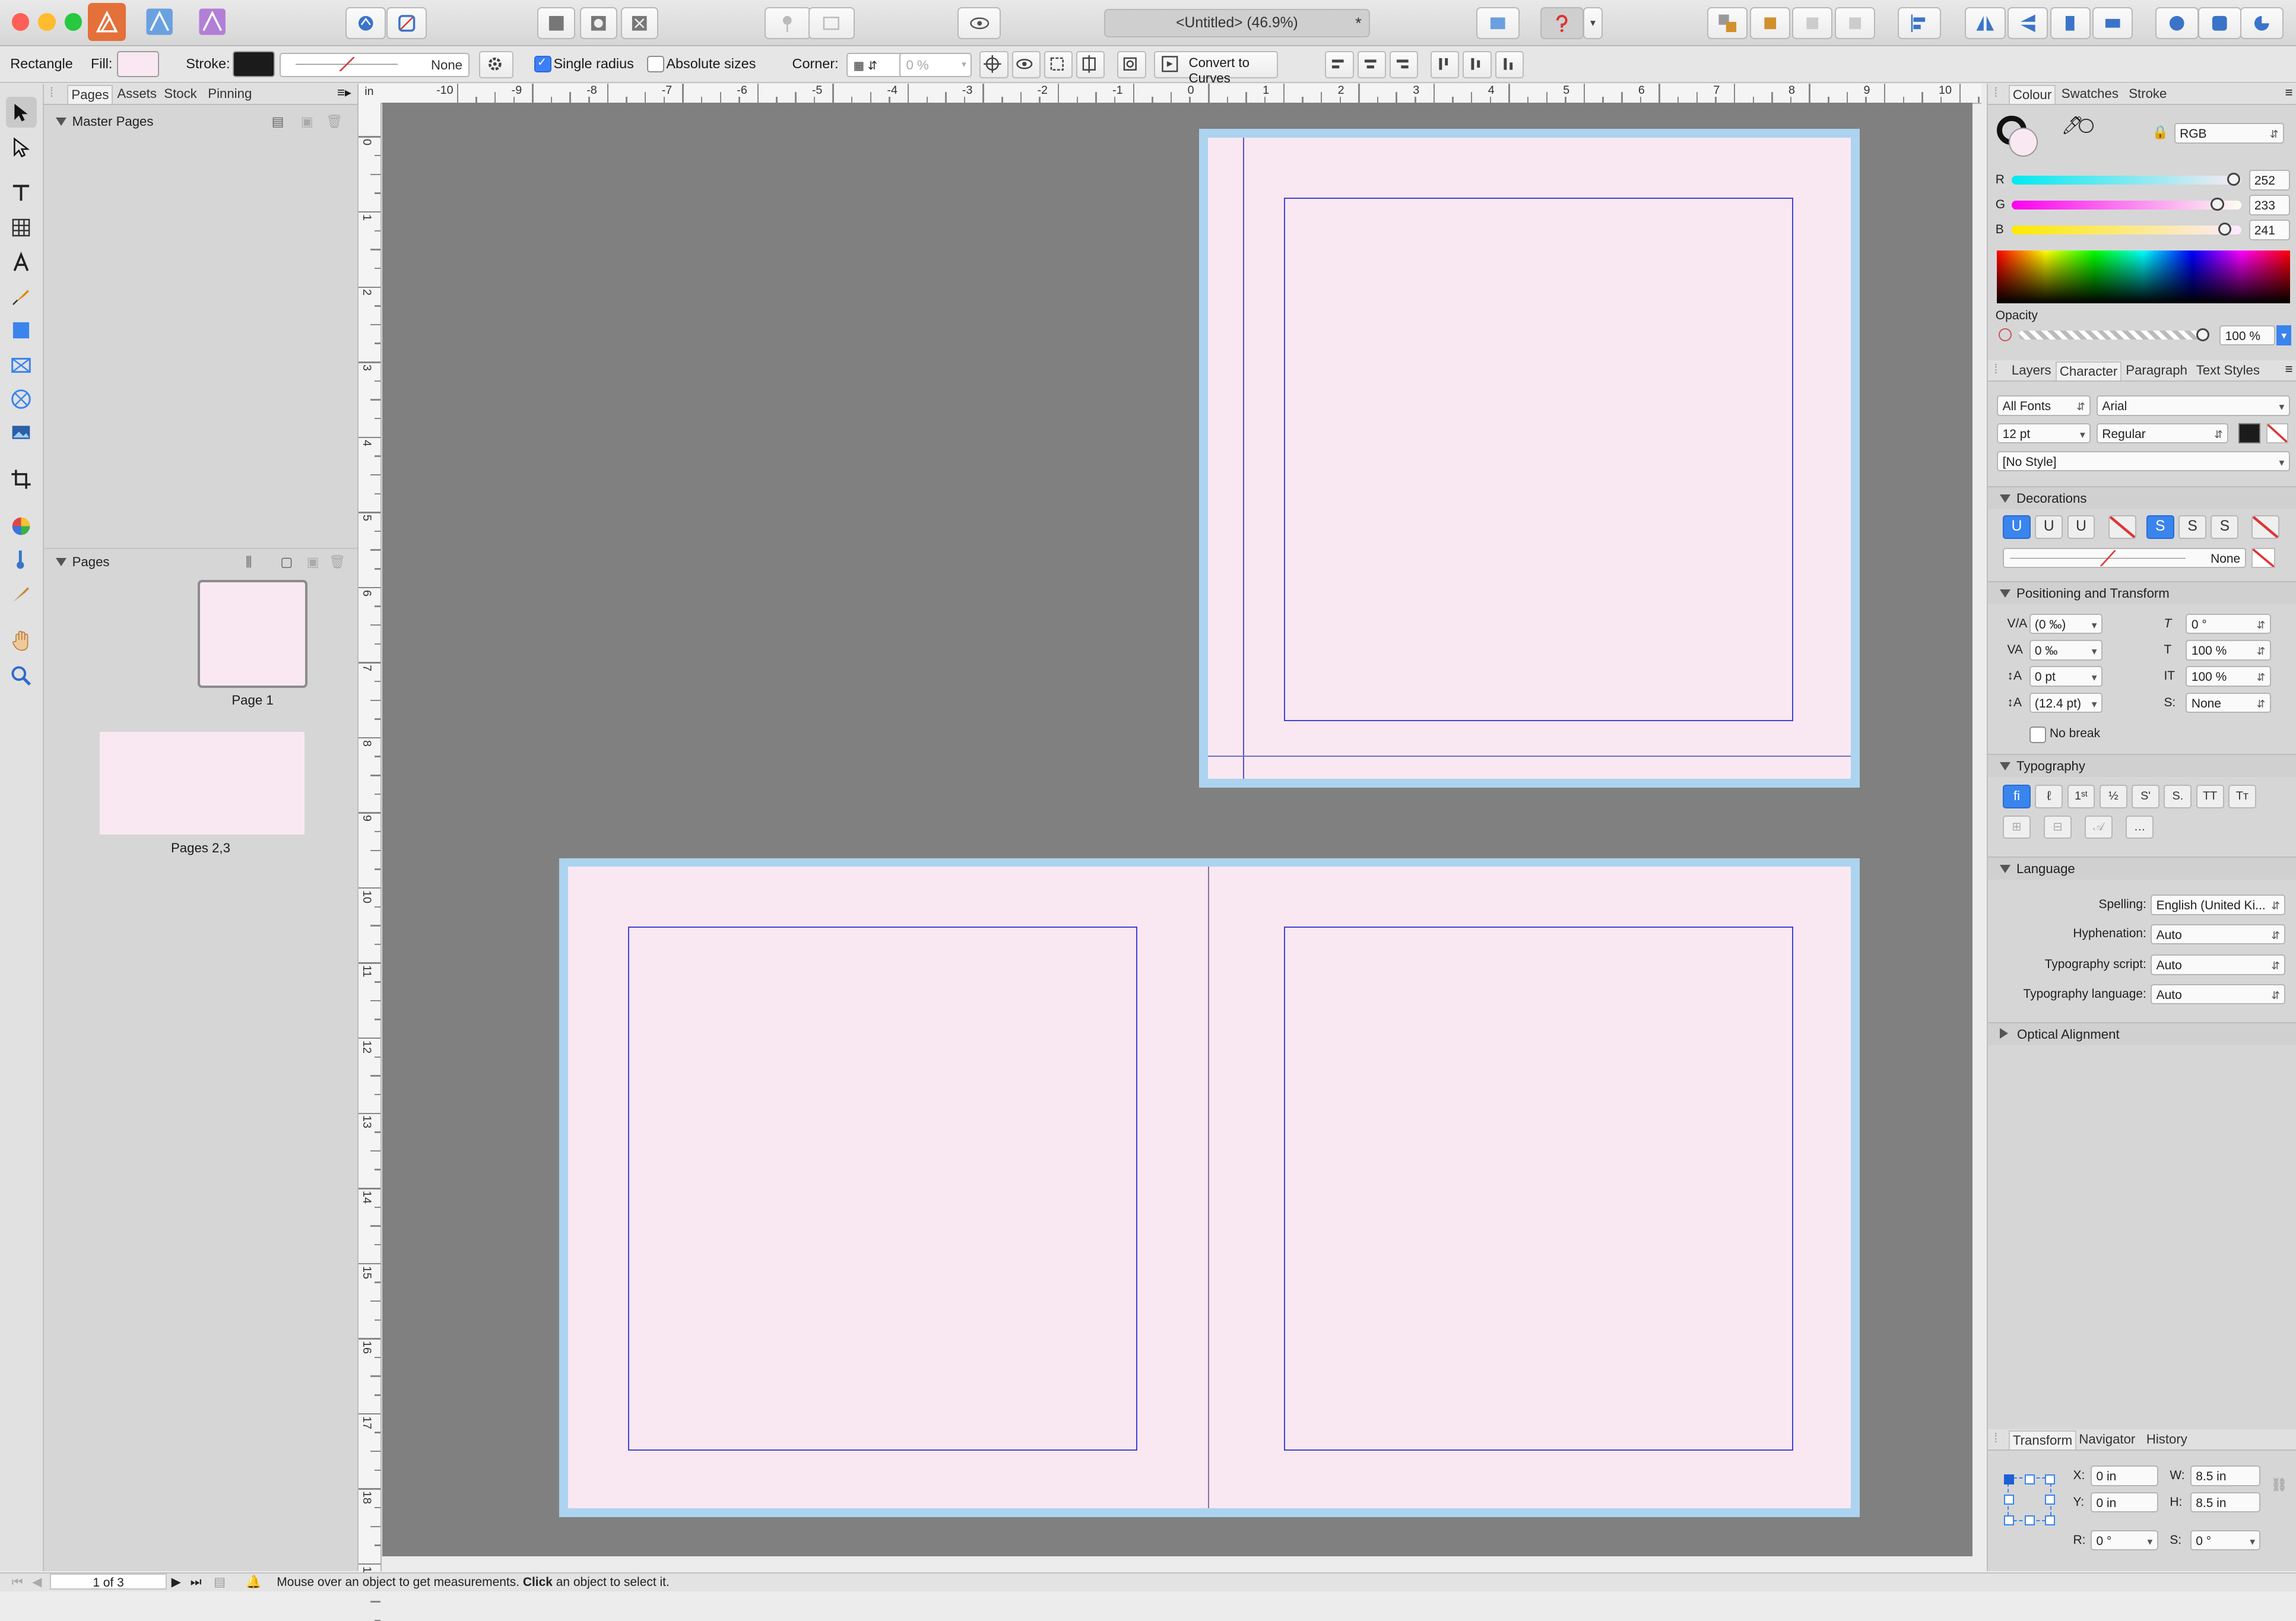 This screenshot has width=2296, height=1621. Describe the element at coordinates (136, 94) in the screenshot. I see `tab-assets: Assets` at that location.